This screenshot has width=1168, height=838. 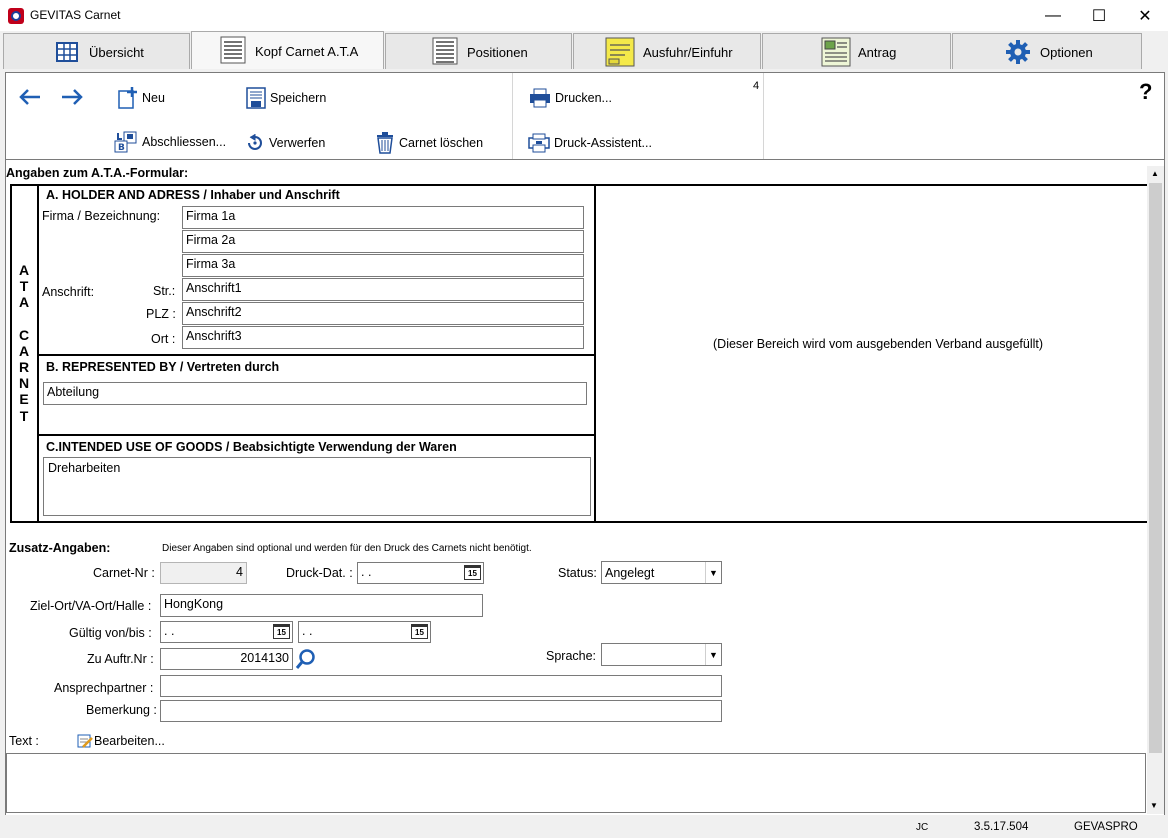 What do you see at coordinates (1001, 827) in the screenshot?
I see `status-version: 3.5.17.504` at bounding box center [1001, 827].